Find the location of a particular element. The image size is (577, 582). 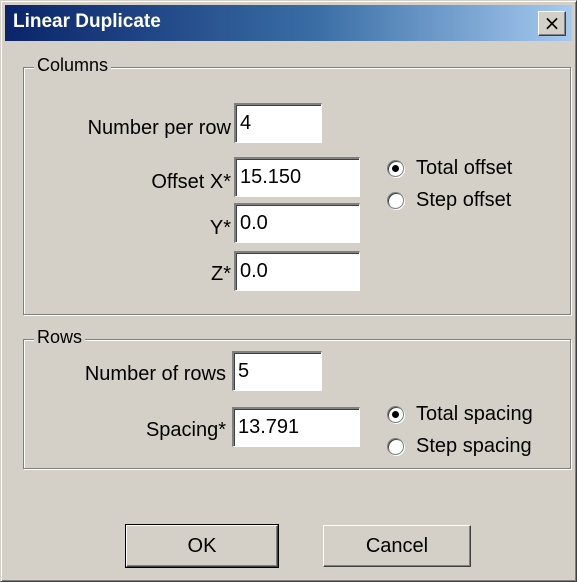

close-icon: × is located at coordinates (552, 23).